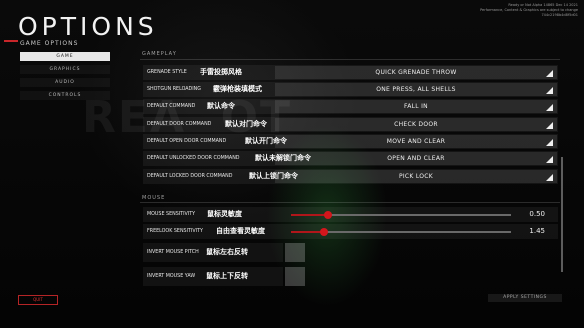 The height and width of the screenshot is (328, 584). I want to click on dropdown-value: QUICK GRENADE THROW, so click(416, 72).